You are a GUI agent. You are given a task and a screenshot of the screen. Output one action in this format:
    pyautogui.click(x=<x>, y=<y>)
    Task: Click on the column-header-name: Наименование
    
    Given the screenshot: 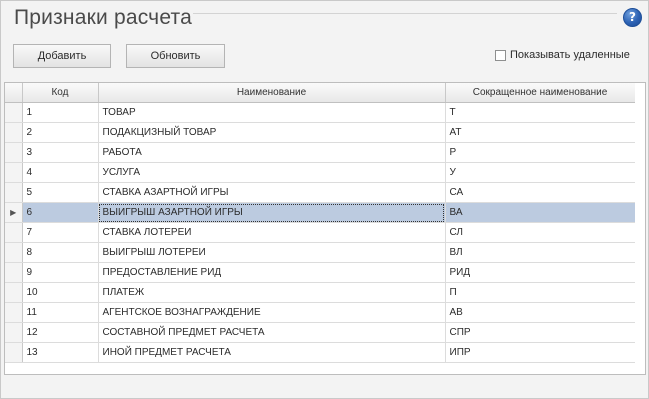 What is the action you would take?
    pyautogui.click(x=272, y=93)
    